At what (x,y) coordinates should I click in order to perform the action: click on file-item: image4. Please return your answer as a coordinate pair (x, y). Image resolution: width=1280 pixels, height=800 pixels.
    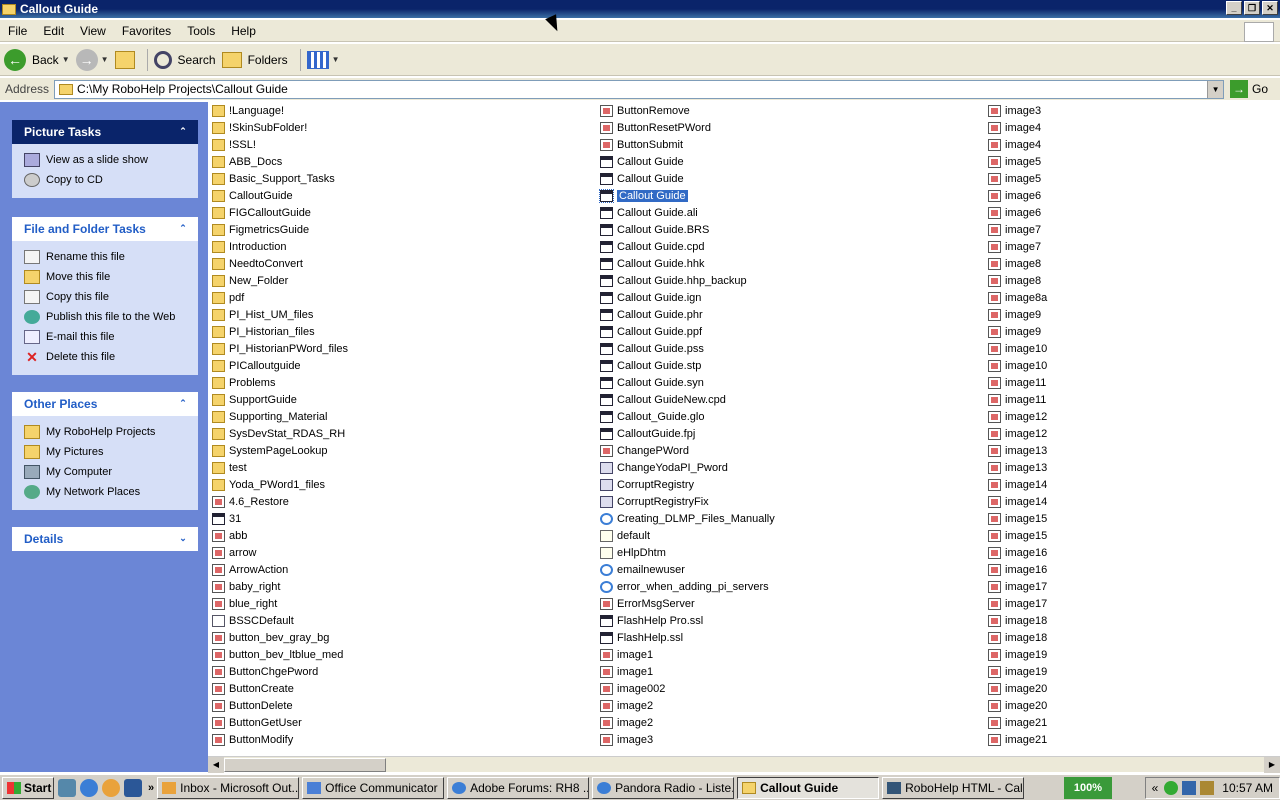
    Looking at the image, I should click on (1014, 145).